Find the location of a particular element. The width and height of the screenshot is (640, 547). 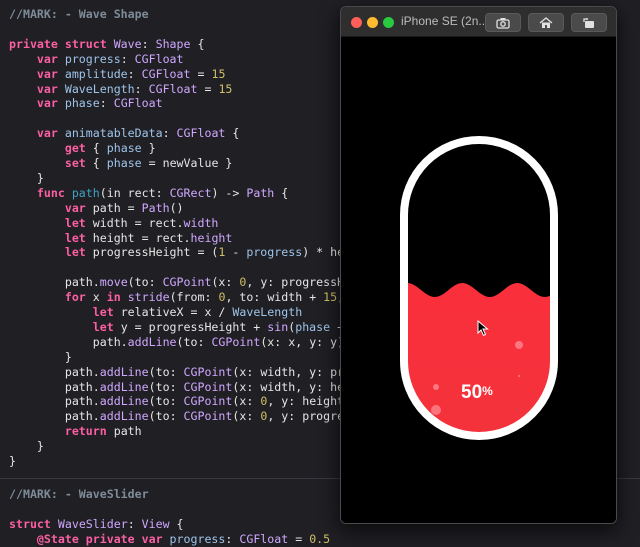

home-button is located at coordinates (546, 22).